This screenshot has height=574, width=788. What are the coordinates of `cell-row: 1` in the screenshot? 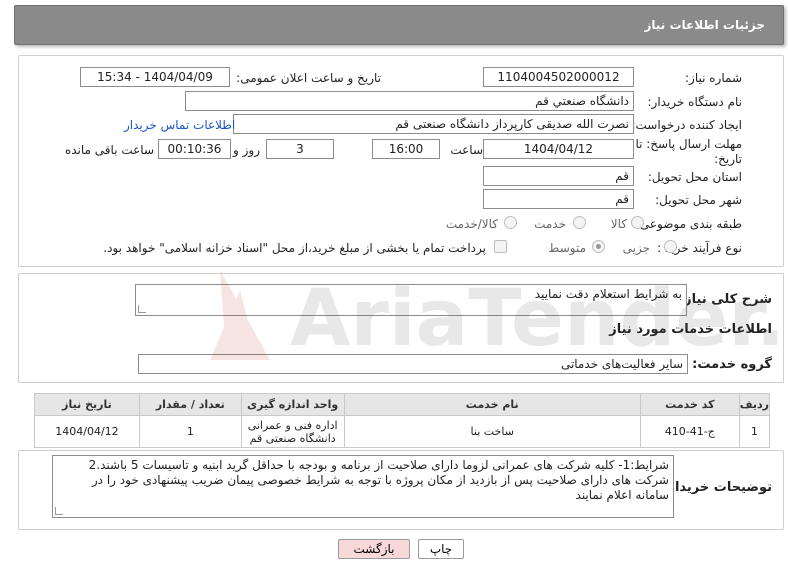 It's located at (754, 431).